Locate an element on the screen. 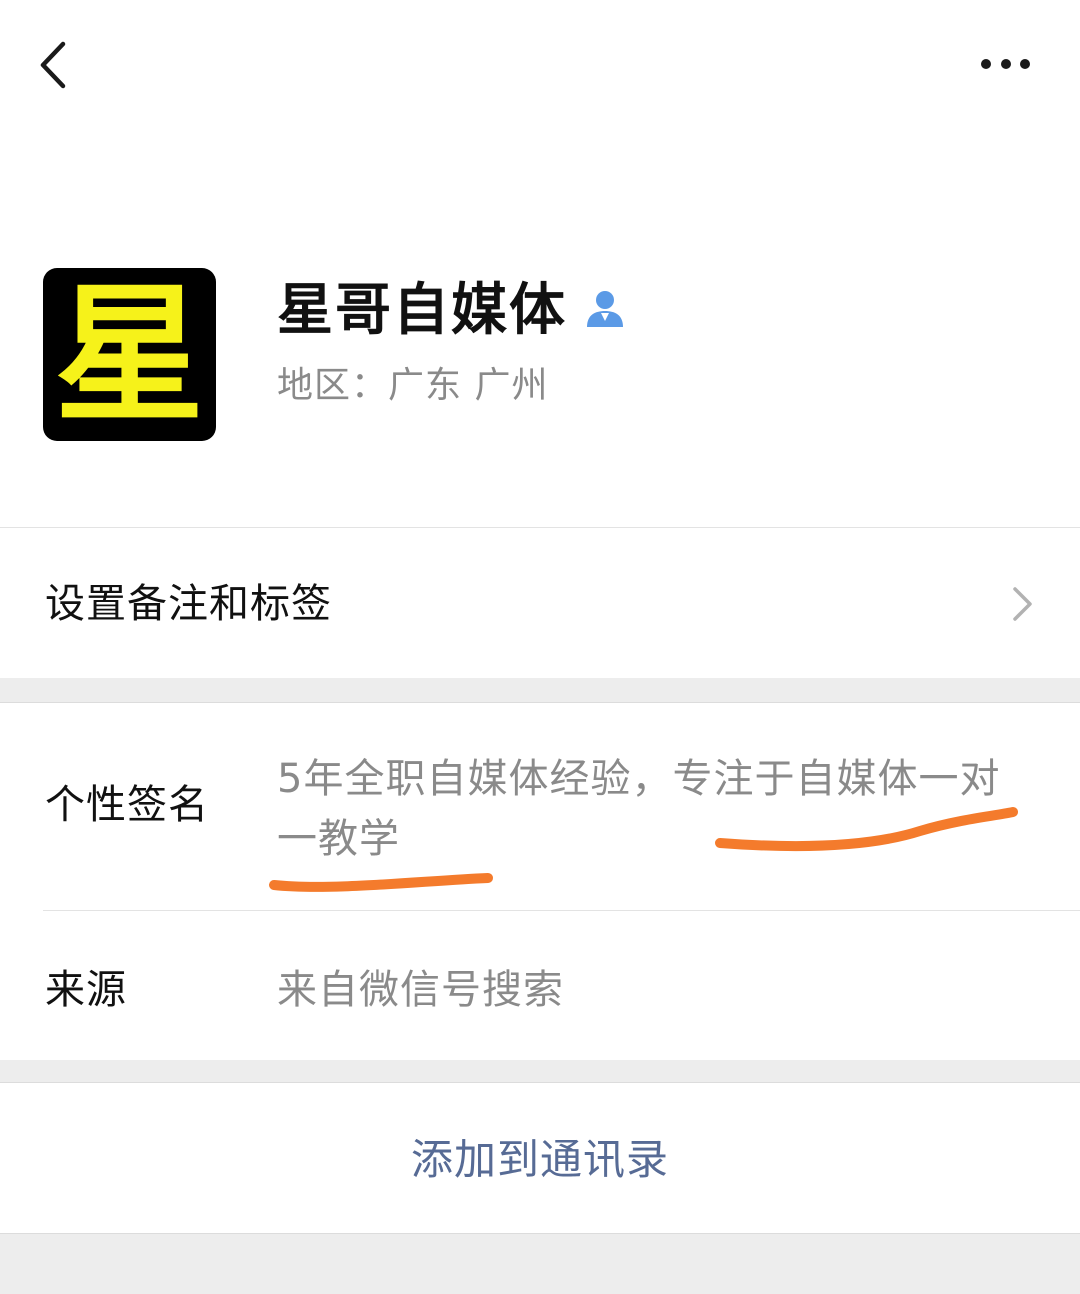 This screenshot has width=1080, height=1294. avatar-glyph: 星 is located at coordinates (129, 354).